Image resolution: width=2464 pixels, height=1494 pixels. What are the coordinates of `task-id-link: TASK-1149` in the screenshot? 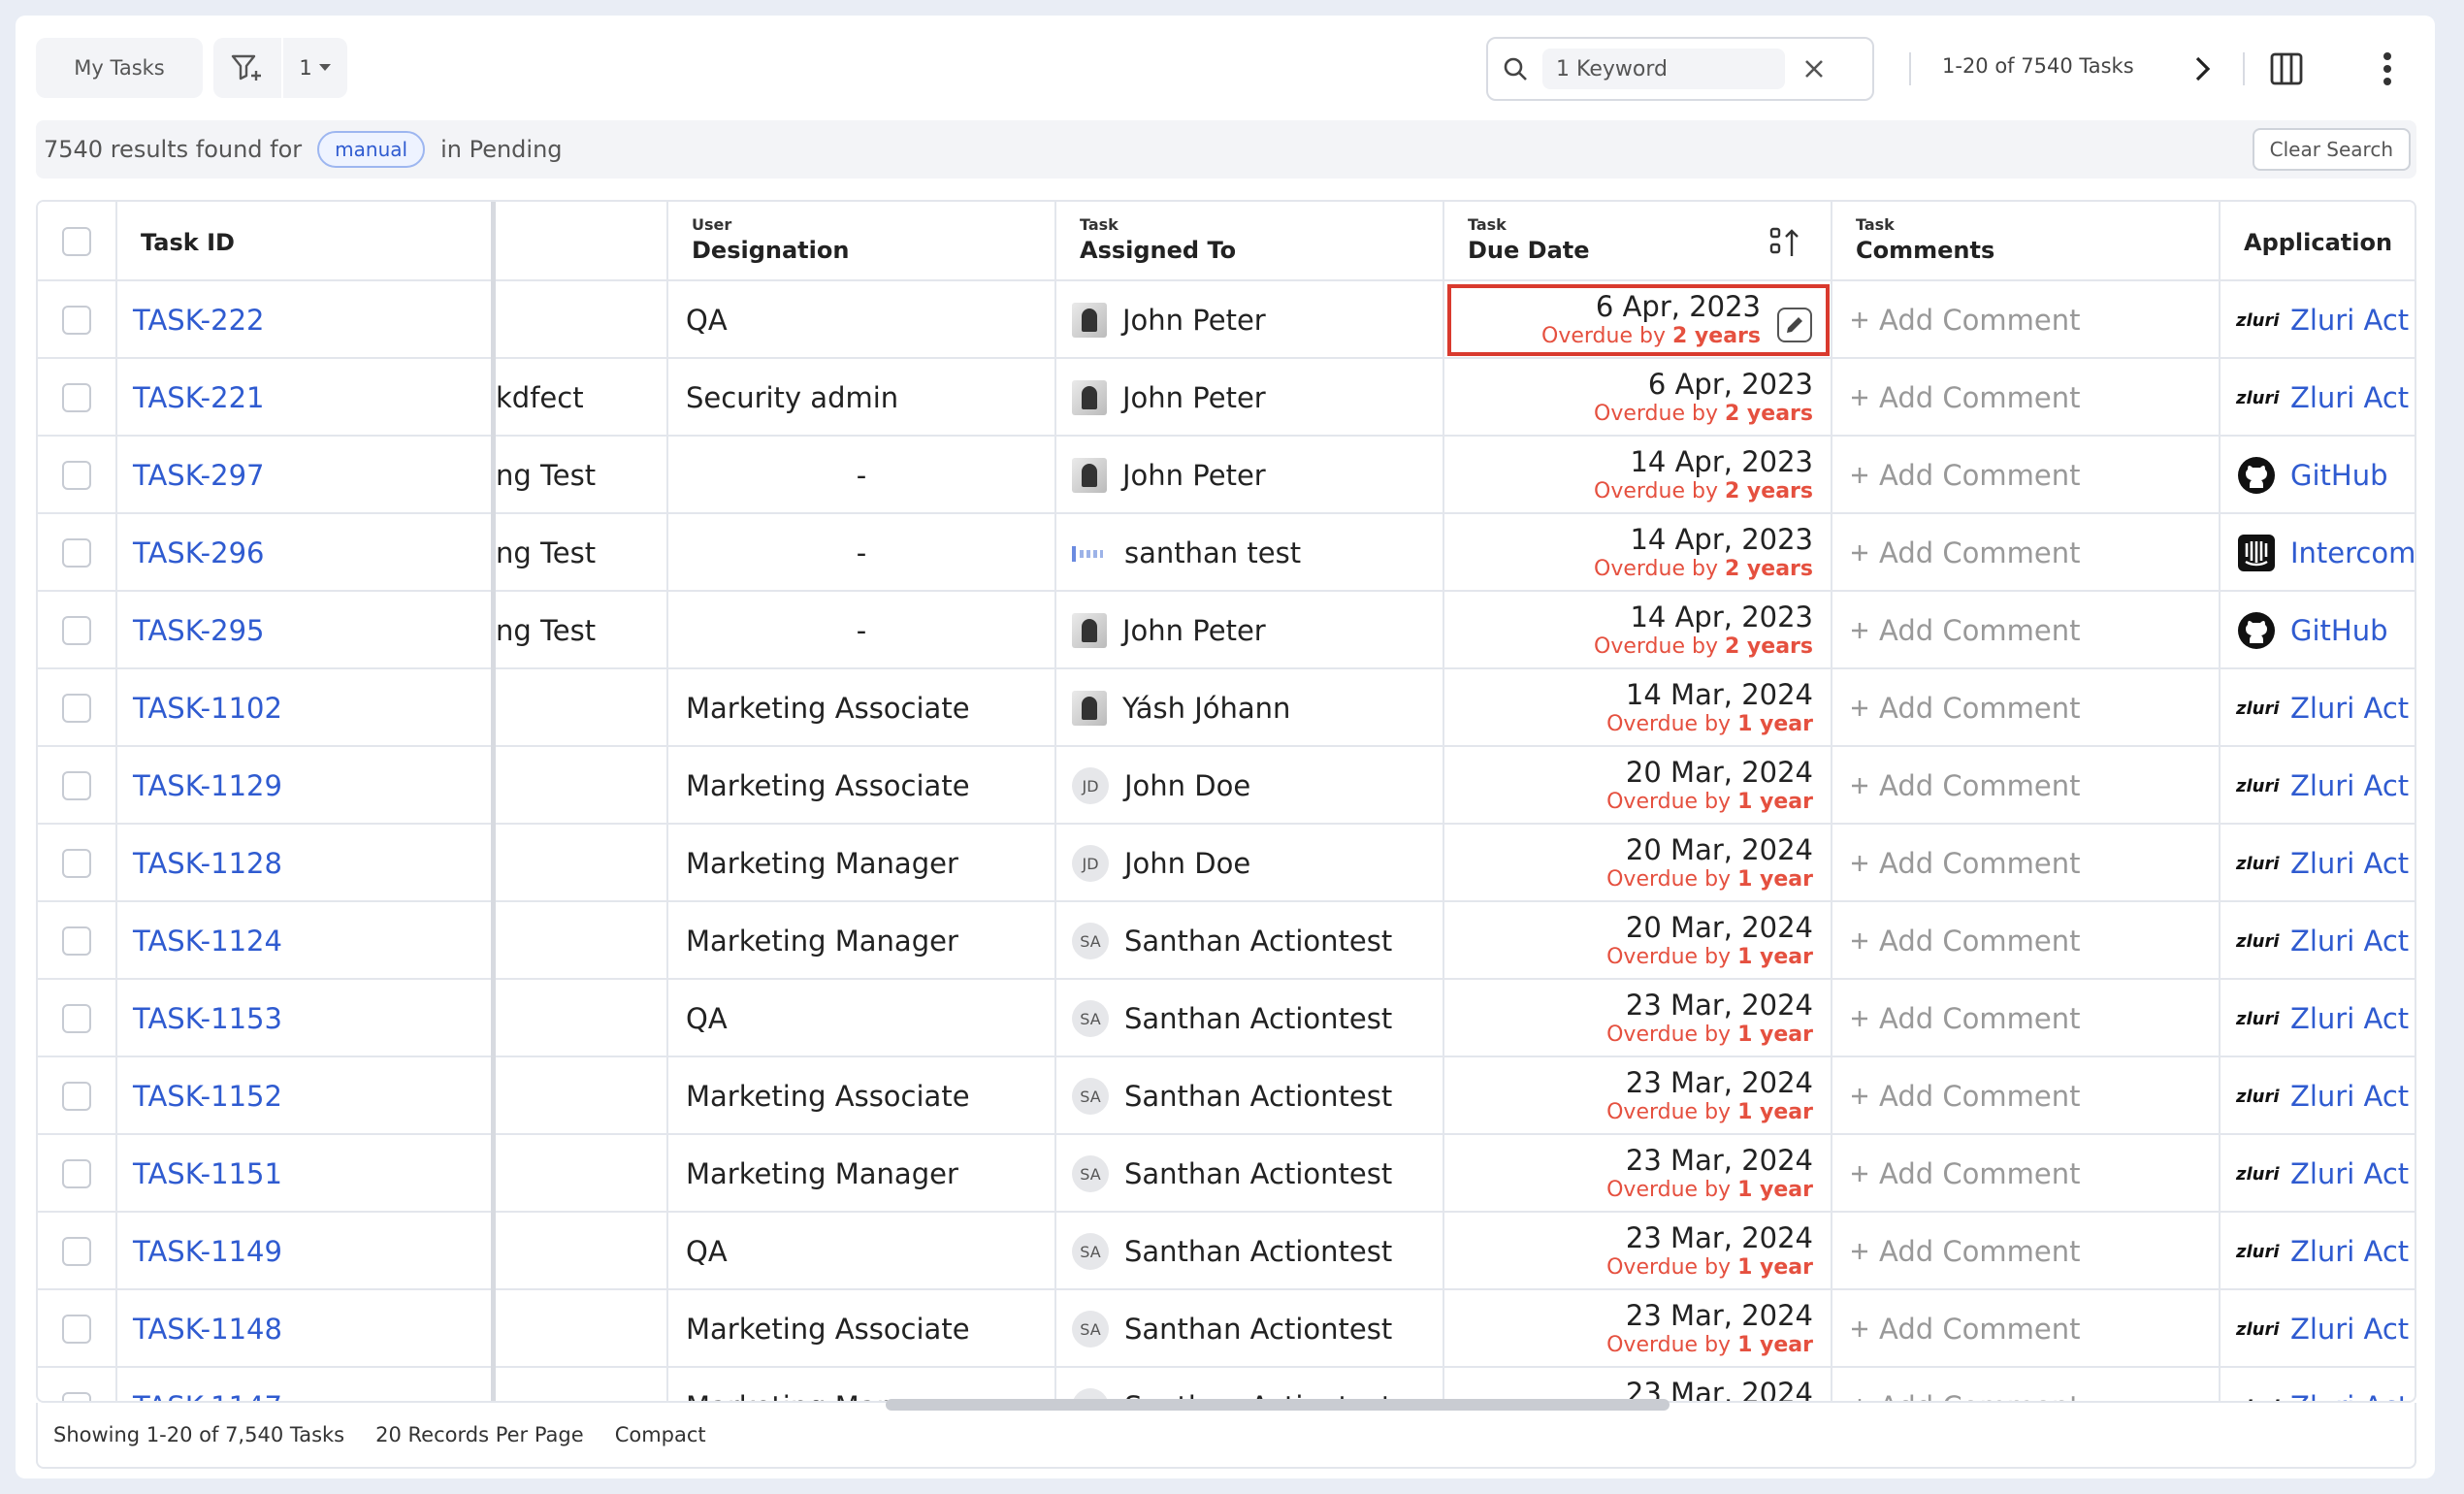 It's located at (306, 1251).